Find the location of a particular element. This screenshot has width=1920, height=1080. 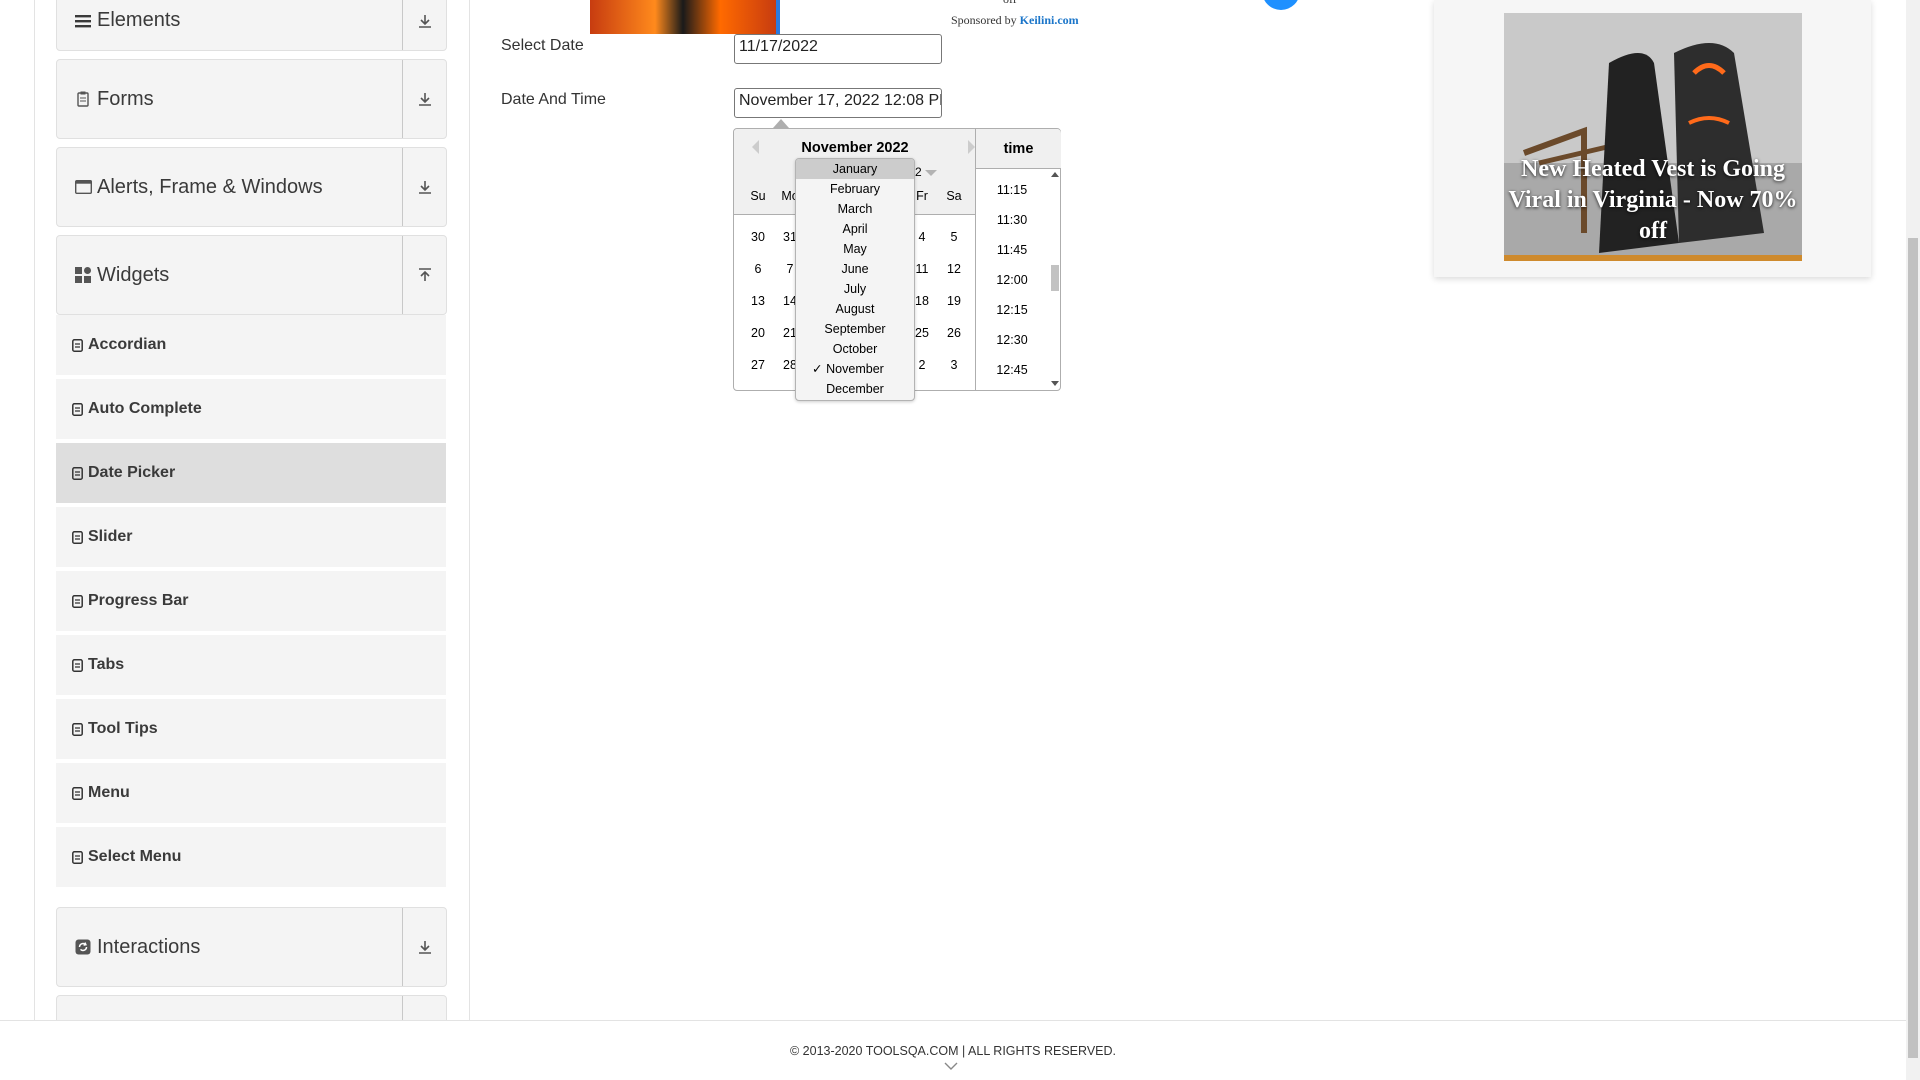

page-scroll-thumb is located at coordinates (1913, 648).